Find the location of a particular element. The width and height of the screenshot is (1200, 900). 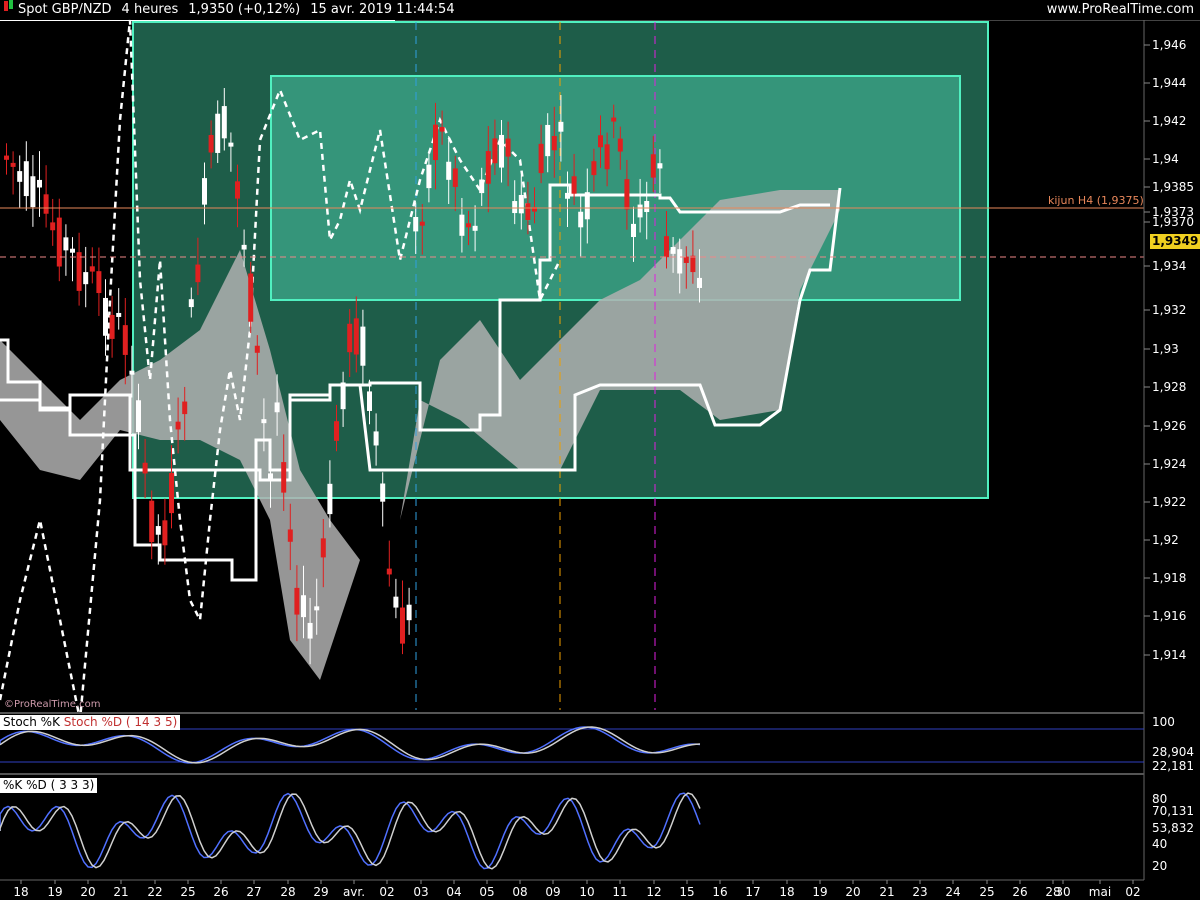

price-tick: 1,932 is located at coordinates (1169, 310).